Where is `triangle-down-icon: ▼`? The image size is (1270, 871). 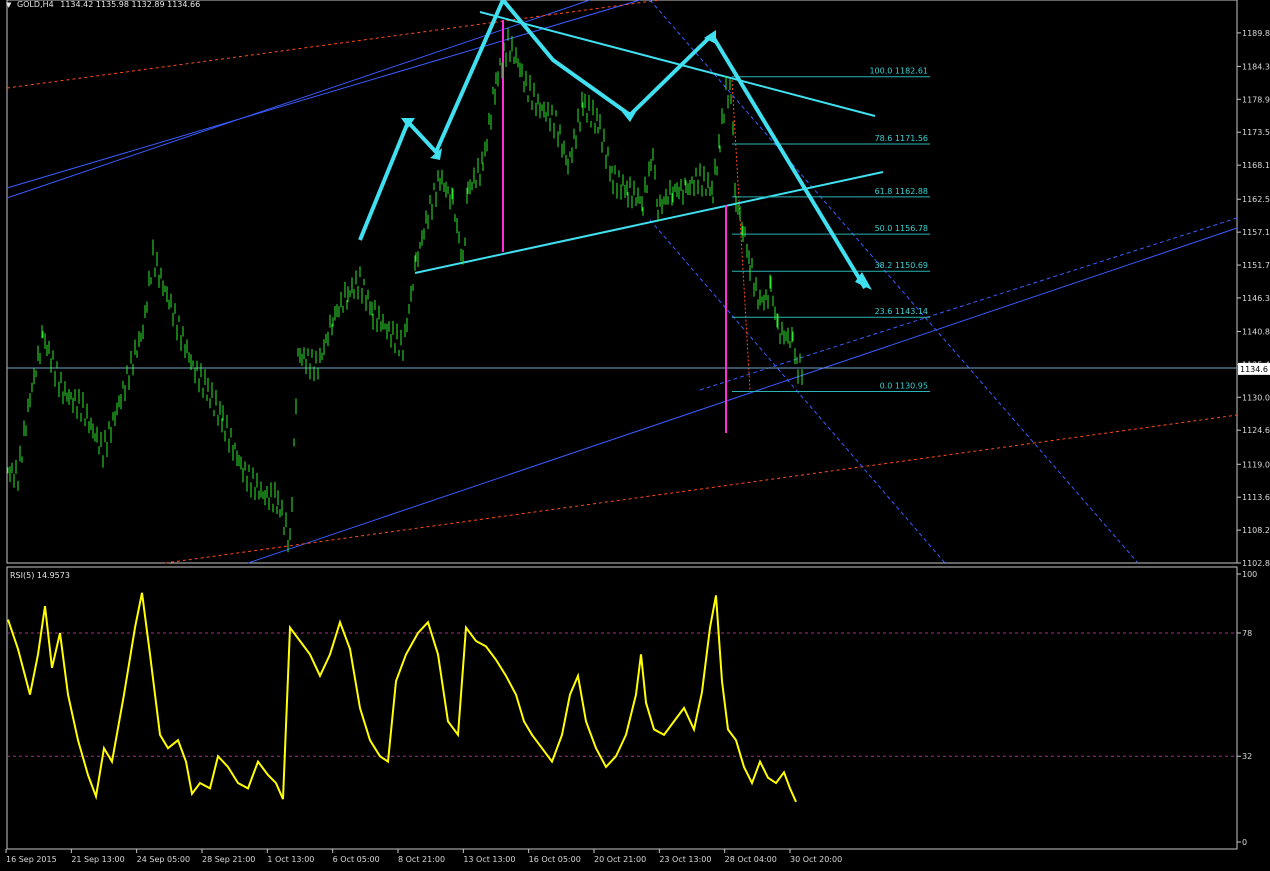 triangle-down-icon: ▼ is located at coordinates (8, 5).